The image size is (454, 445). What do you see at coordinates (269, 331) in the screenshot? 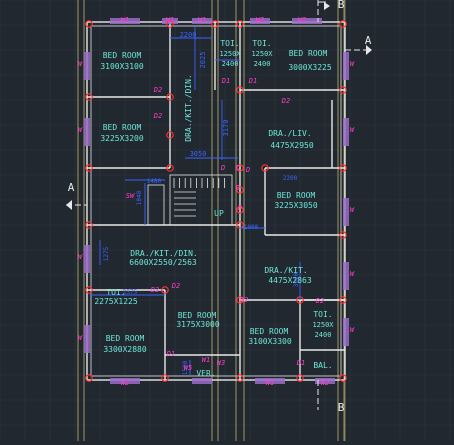
I see `room-name-bed7: BED ROOM` at bounding box center [269, 331].